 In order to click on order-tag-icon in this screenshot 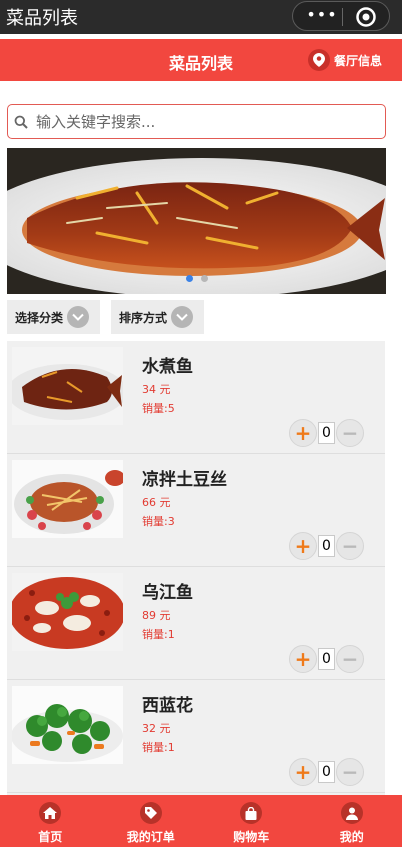, I will do `click(150, 813)`.